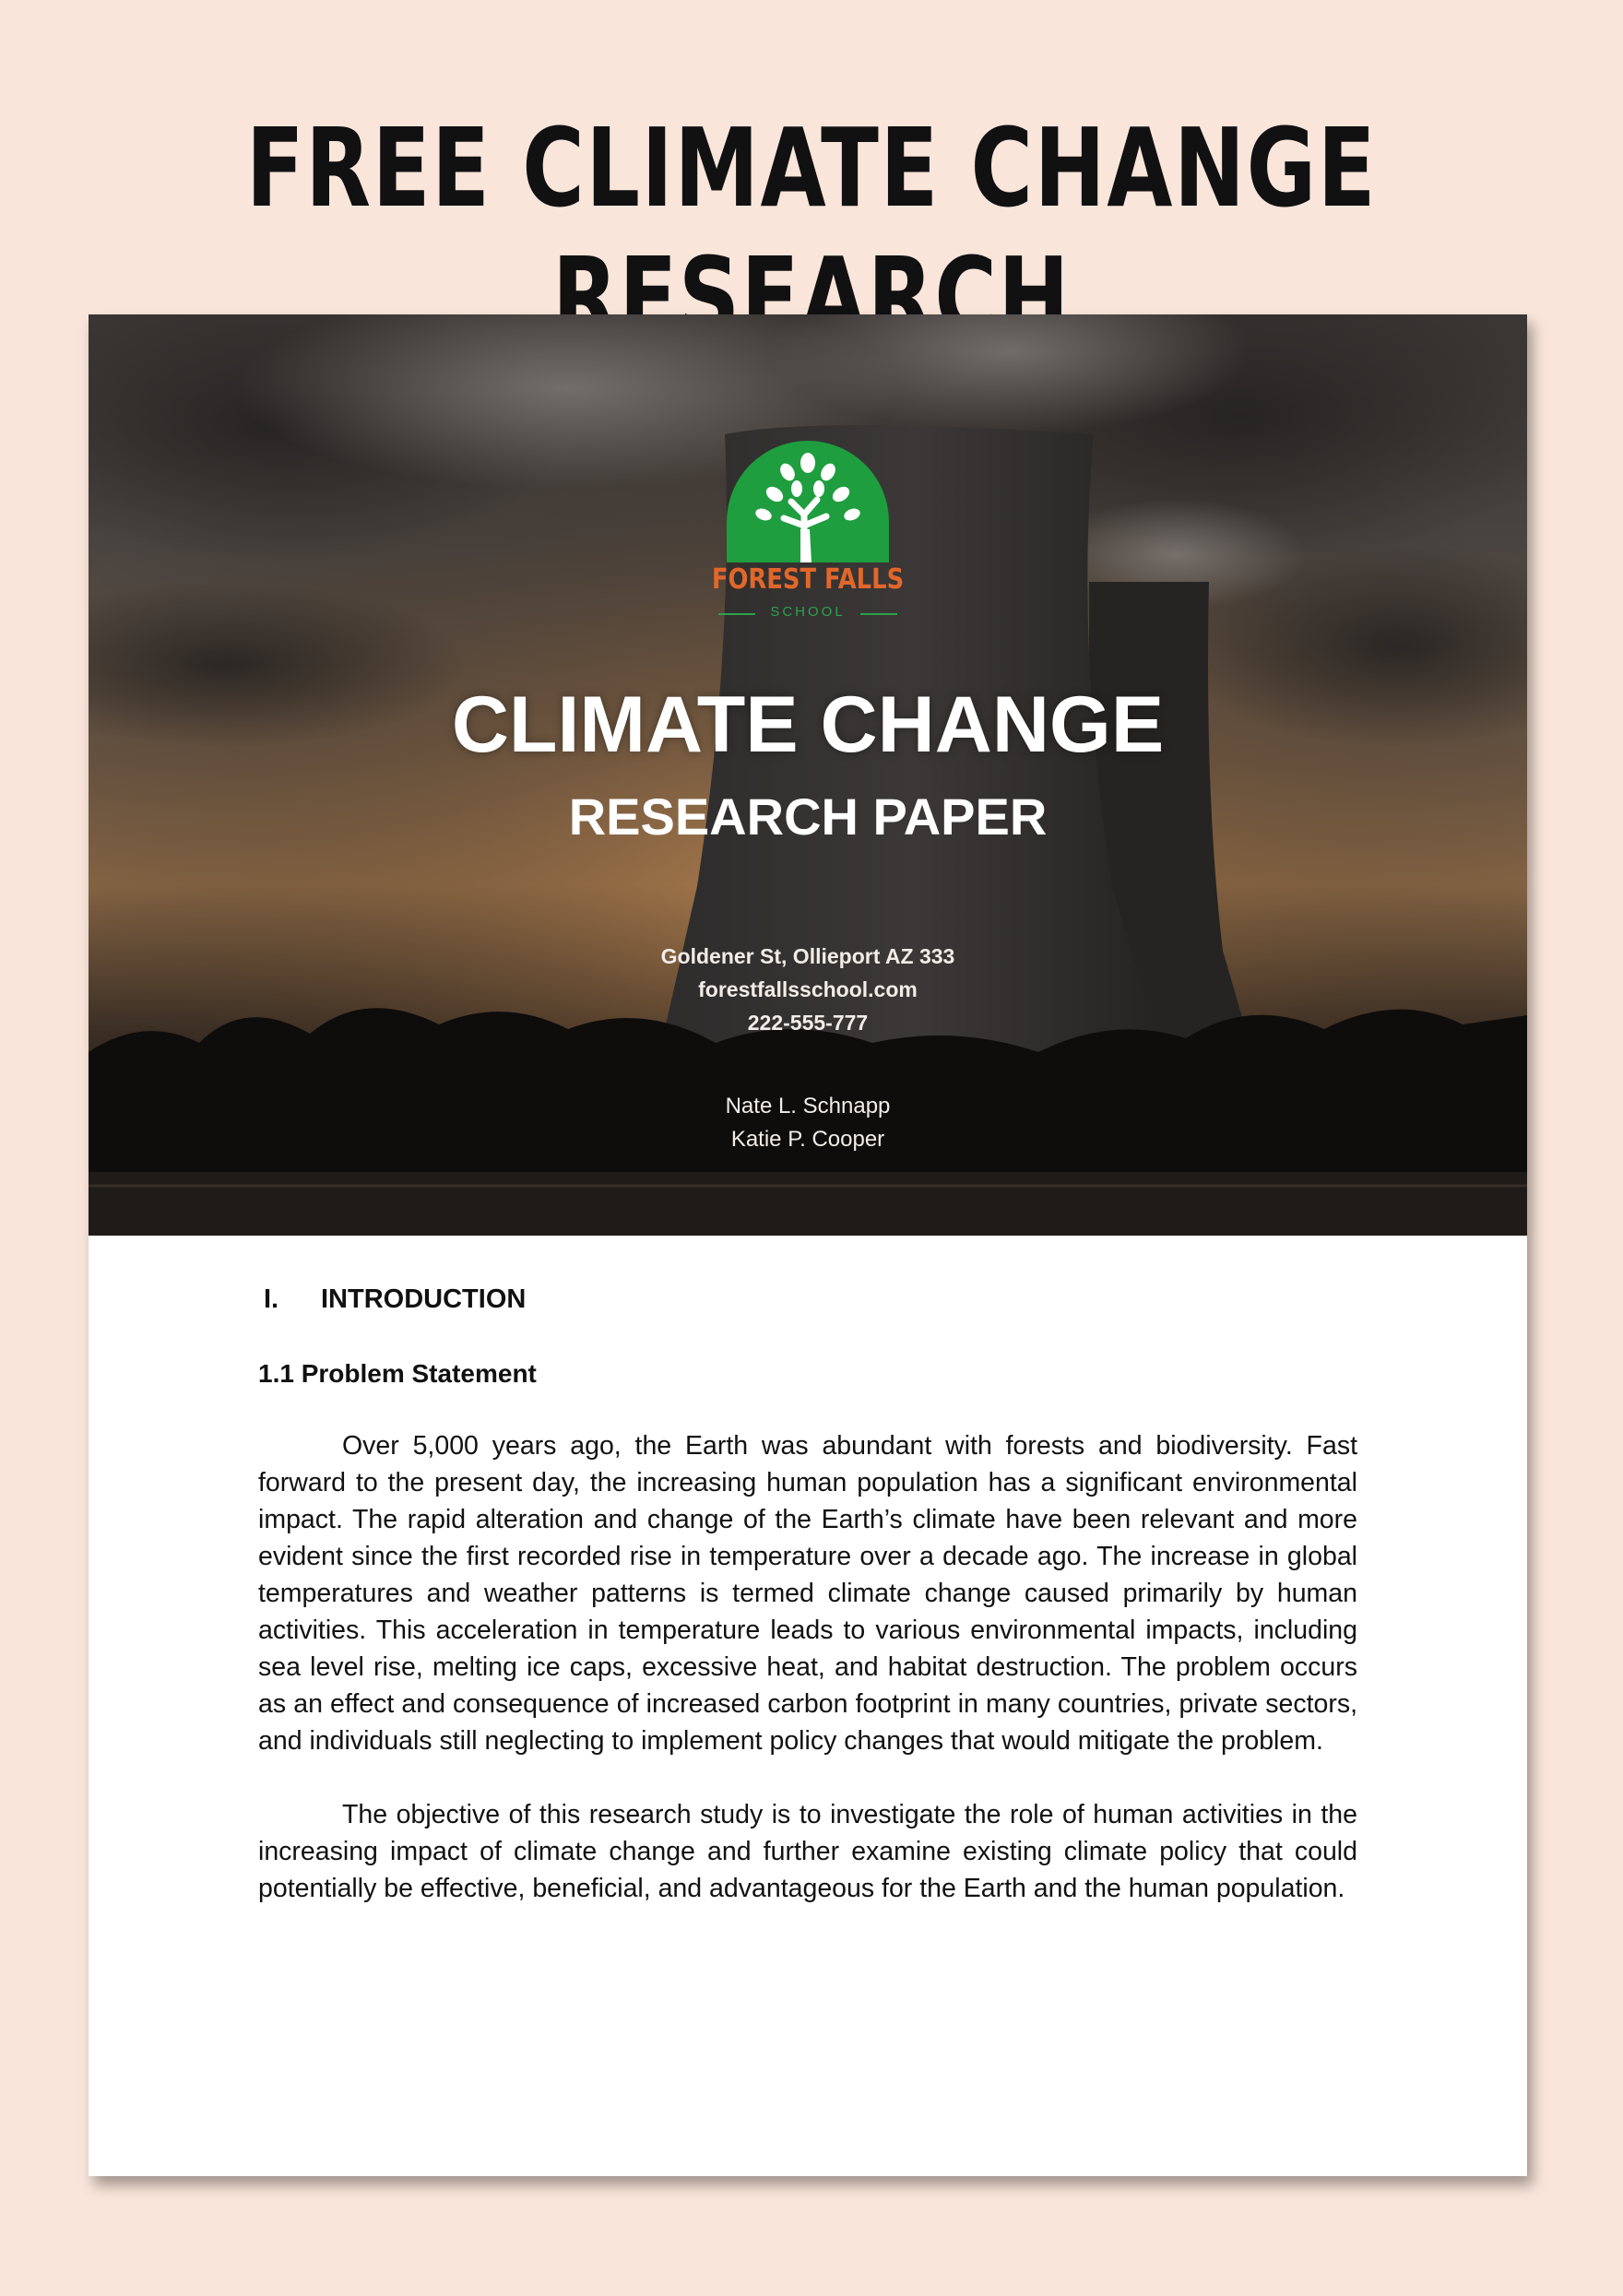 This screenshot has width=1623, height=2296. What do you see at coordinates (808, 1123) in the screenshot?
I see `authors-block: Nate L. Schnapp Katie P. Cooper` at bounding box center [808, 1123].